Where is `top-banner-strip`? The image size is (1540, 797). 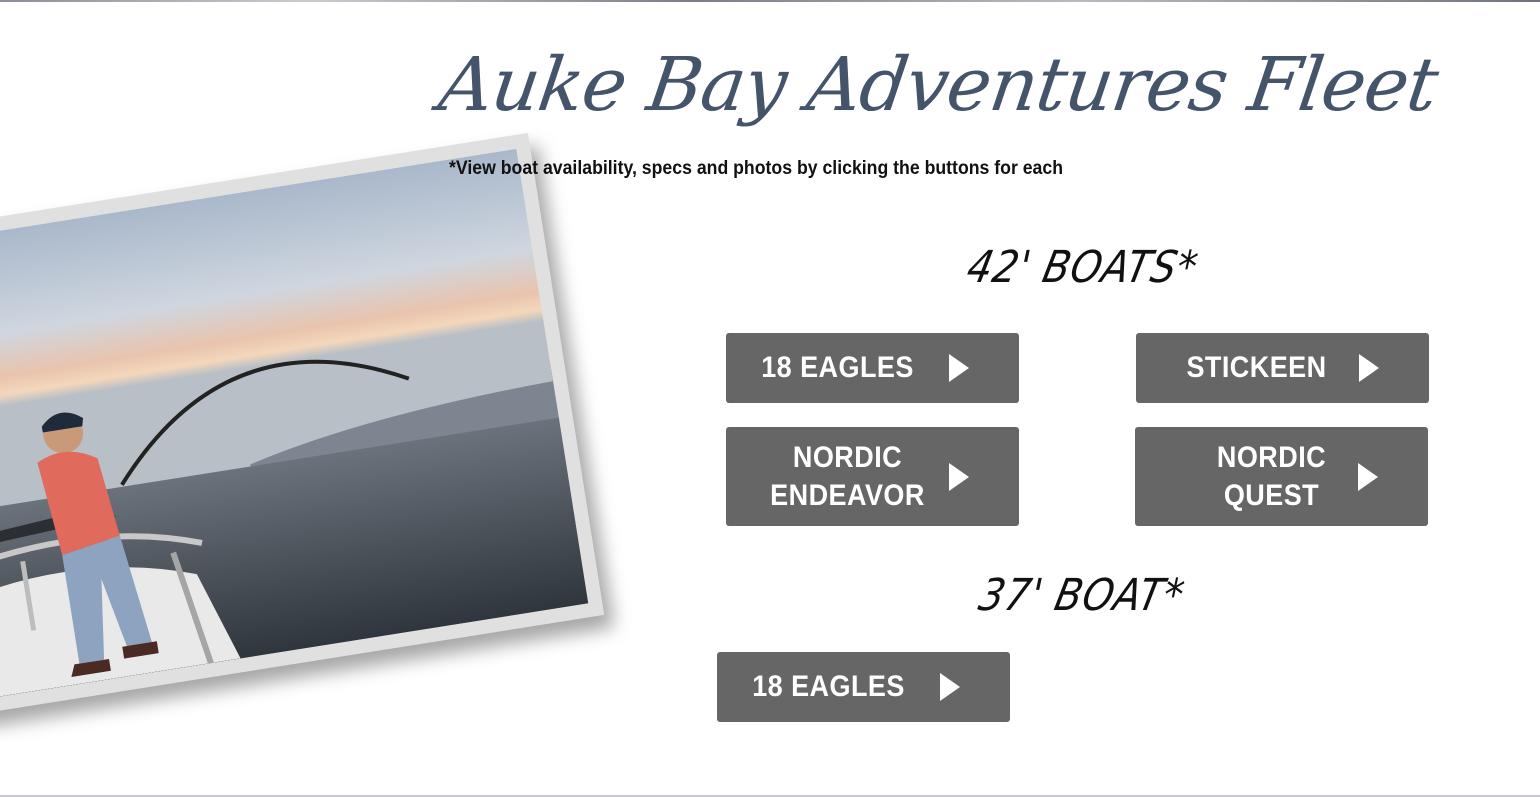
top-banner-strip is located at coordinates (770, 1).